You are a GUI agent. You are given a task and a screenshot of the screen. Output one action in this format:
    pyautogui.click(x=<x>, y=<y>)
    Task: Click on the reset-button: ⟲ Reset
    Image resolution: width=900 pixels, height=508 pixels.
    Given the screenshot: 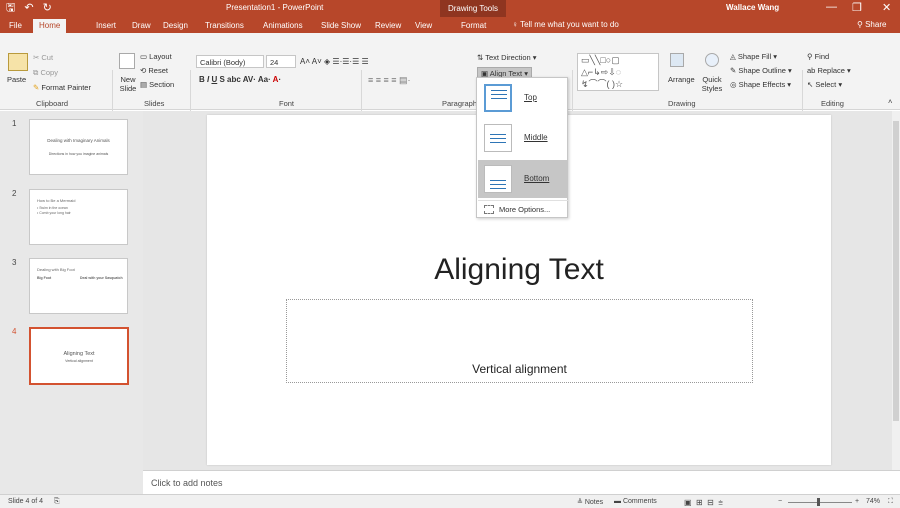 What is the action you would take?
    pyautogui.click(x=154, y=70)
    